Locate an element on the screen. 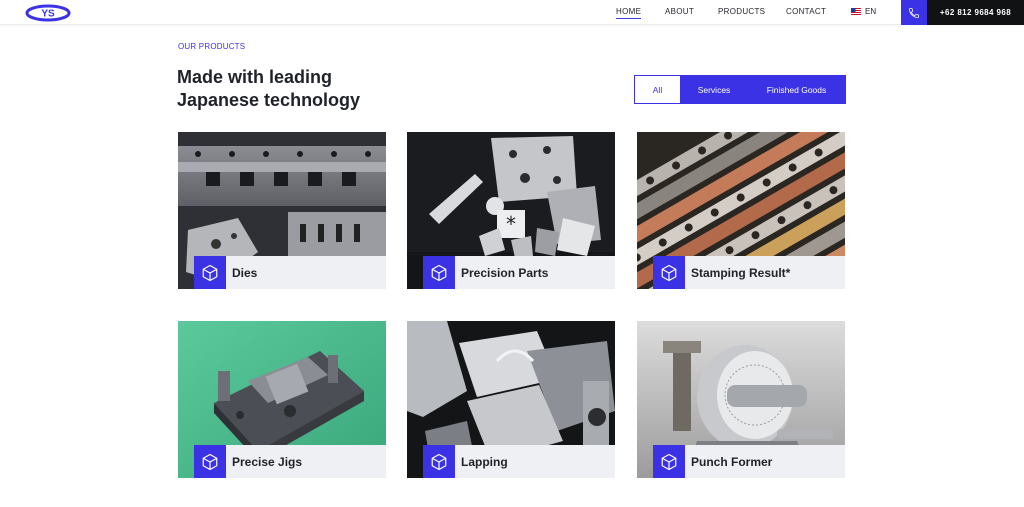 Image resolution: width=1024 pixels, height=507 pixels. card-caption: Precision Parts is located at coordinates (519, 272).